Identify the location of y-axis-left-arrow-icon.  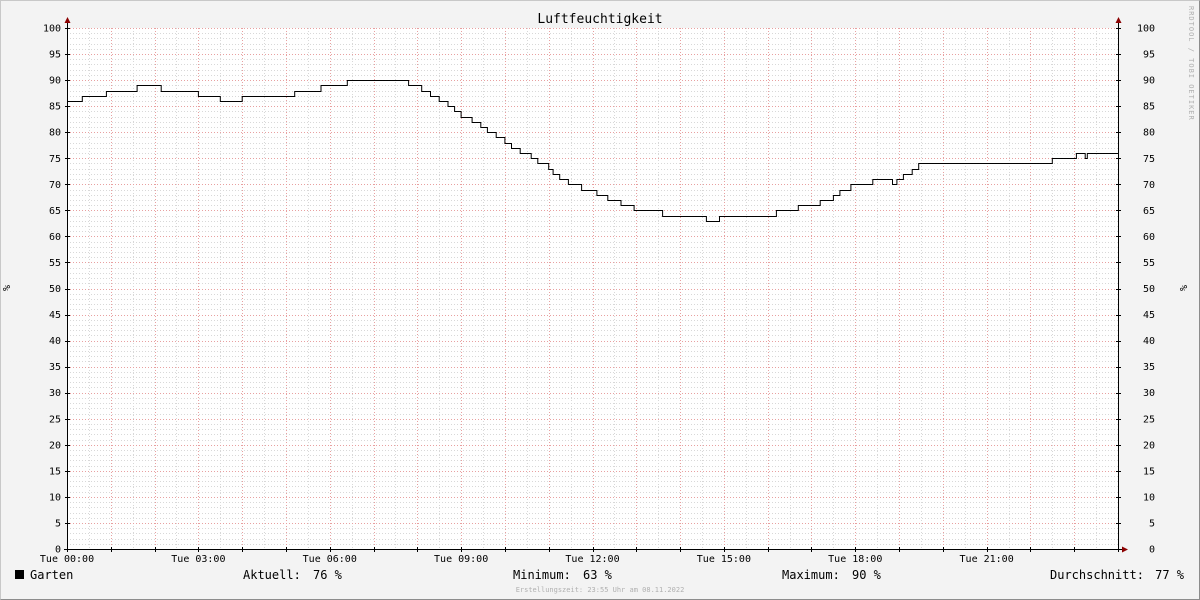
(67, 20).